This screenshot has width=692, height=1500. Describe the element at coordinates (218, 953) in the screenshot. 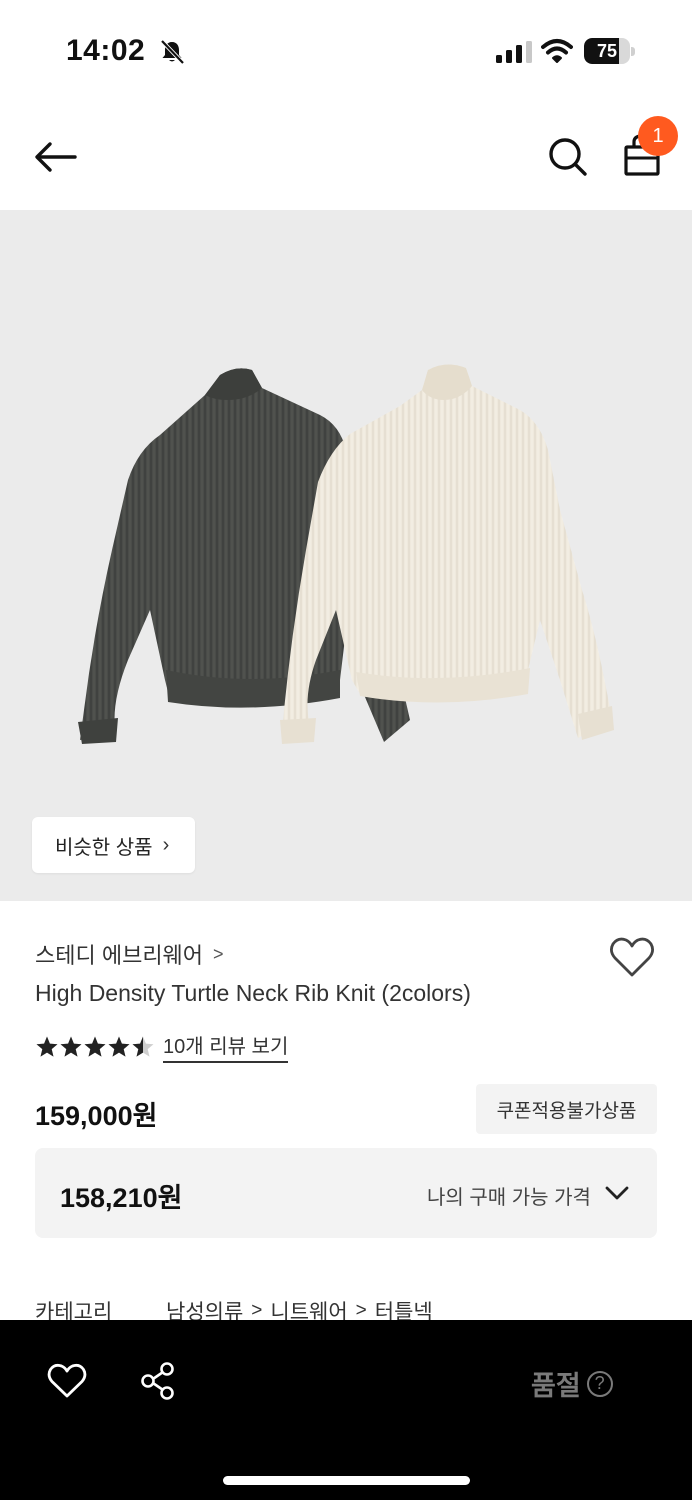

I see `chevron-right-icon: >` at that location.